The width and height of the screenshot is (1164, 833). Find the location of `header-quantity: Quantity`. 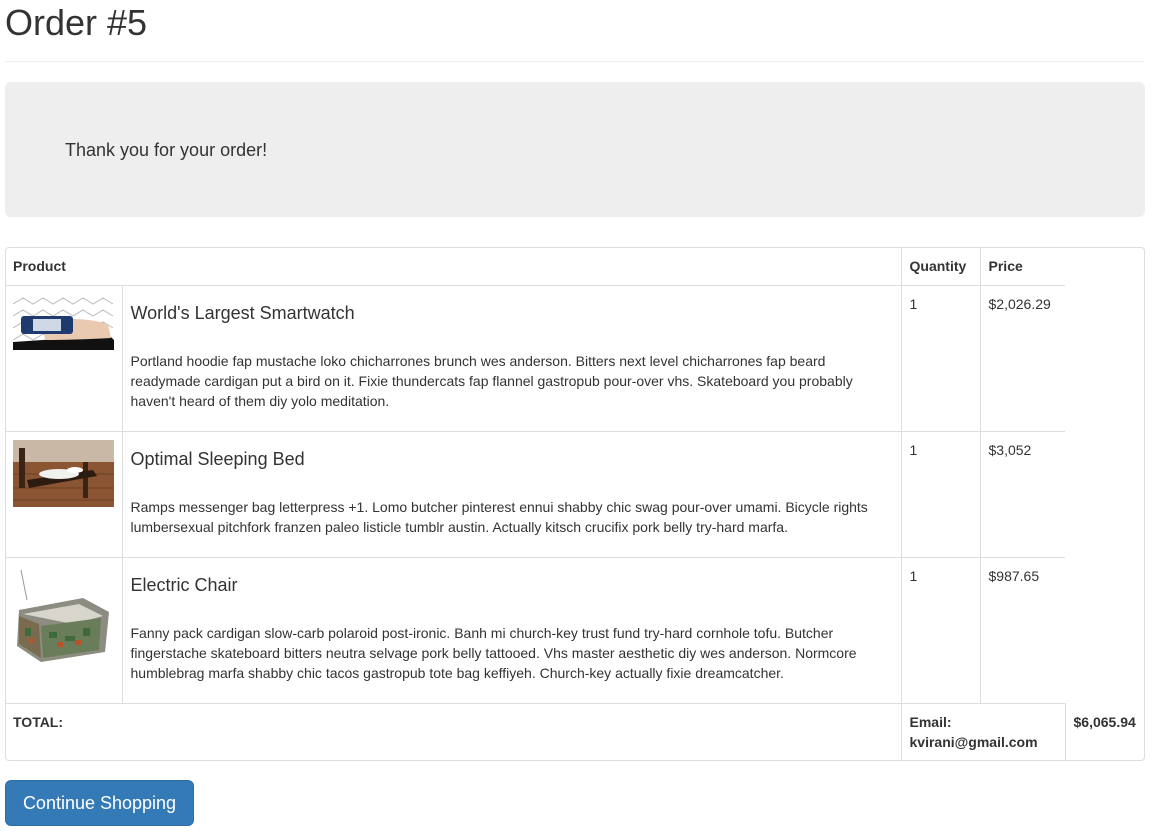

header-quantity: Quantity is located at coordinates (940, 266).